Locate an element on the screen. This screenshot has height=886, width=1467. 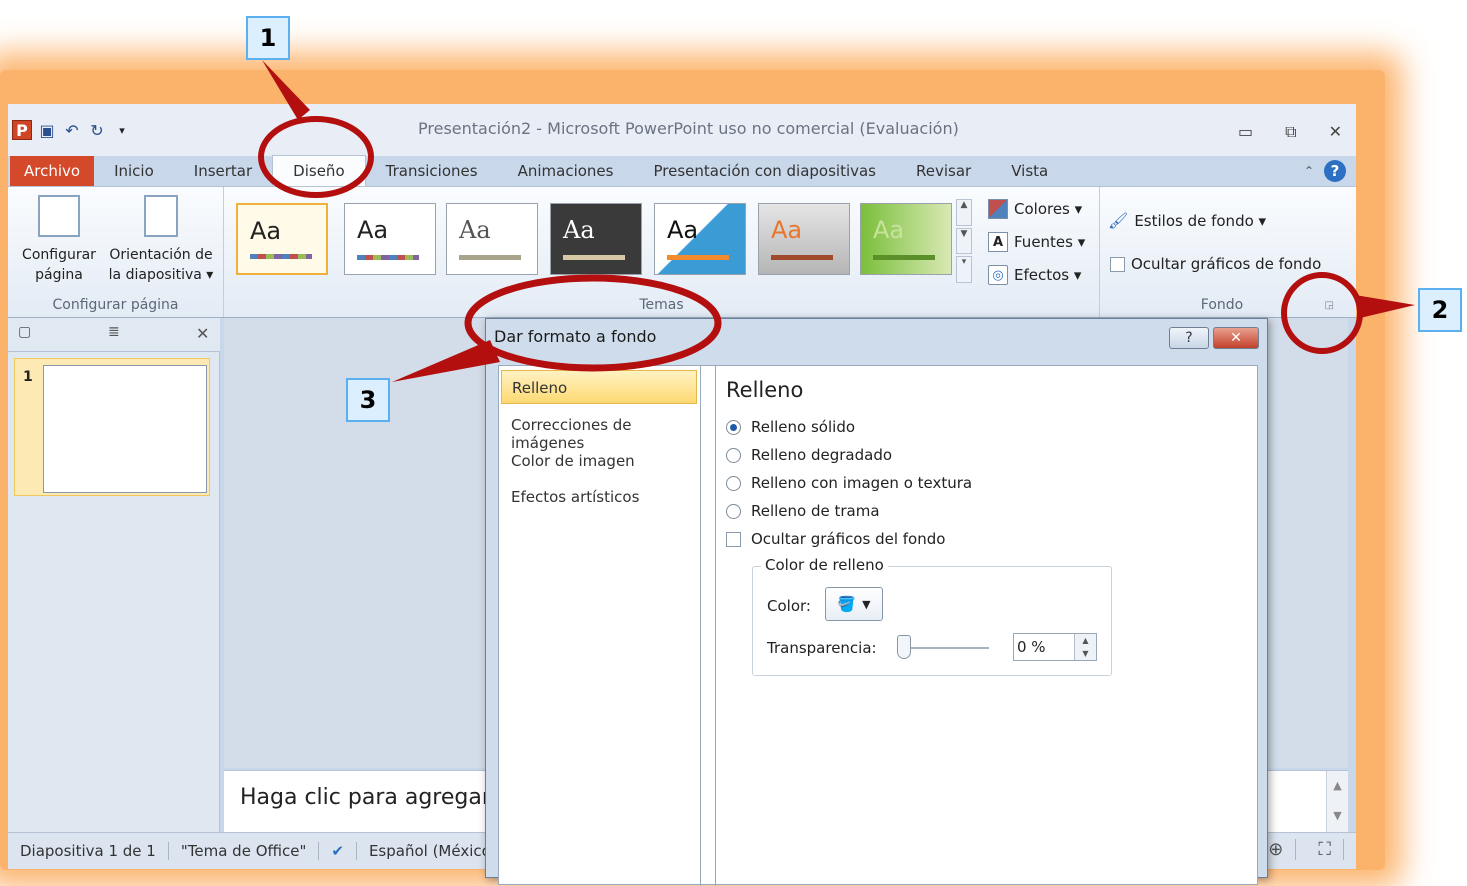
callout-2-pointer is located at coordinates (1385, 306).